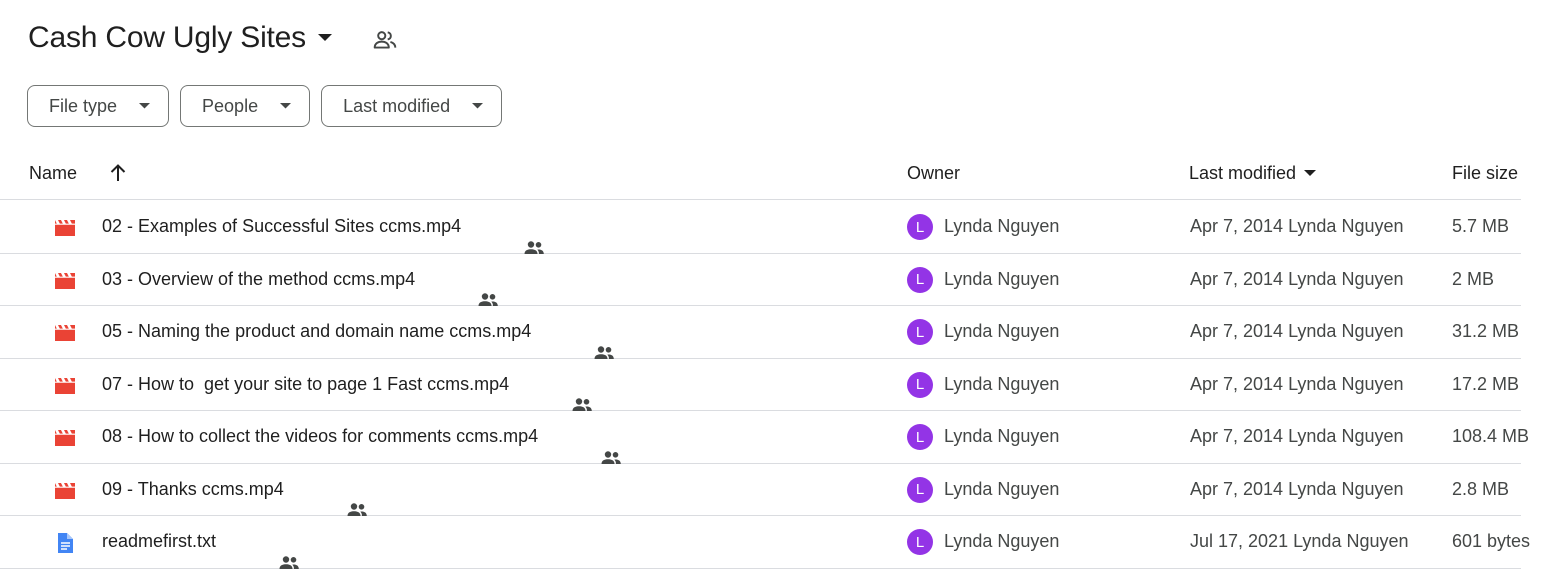  I want to click on folder-title: Cash Cow Ugly Sites, so click(167, 37).